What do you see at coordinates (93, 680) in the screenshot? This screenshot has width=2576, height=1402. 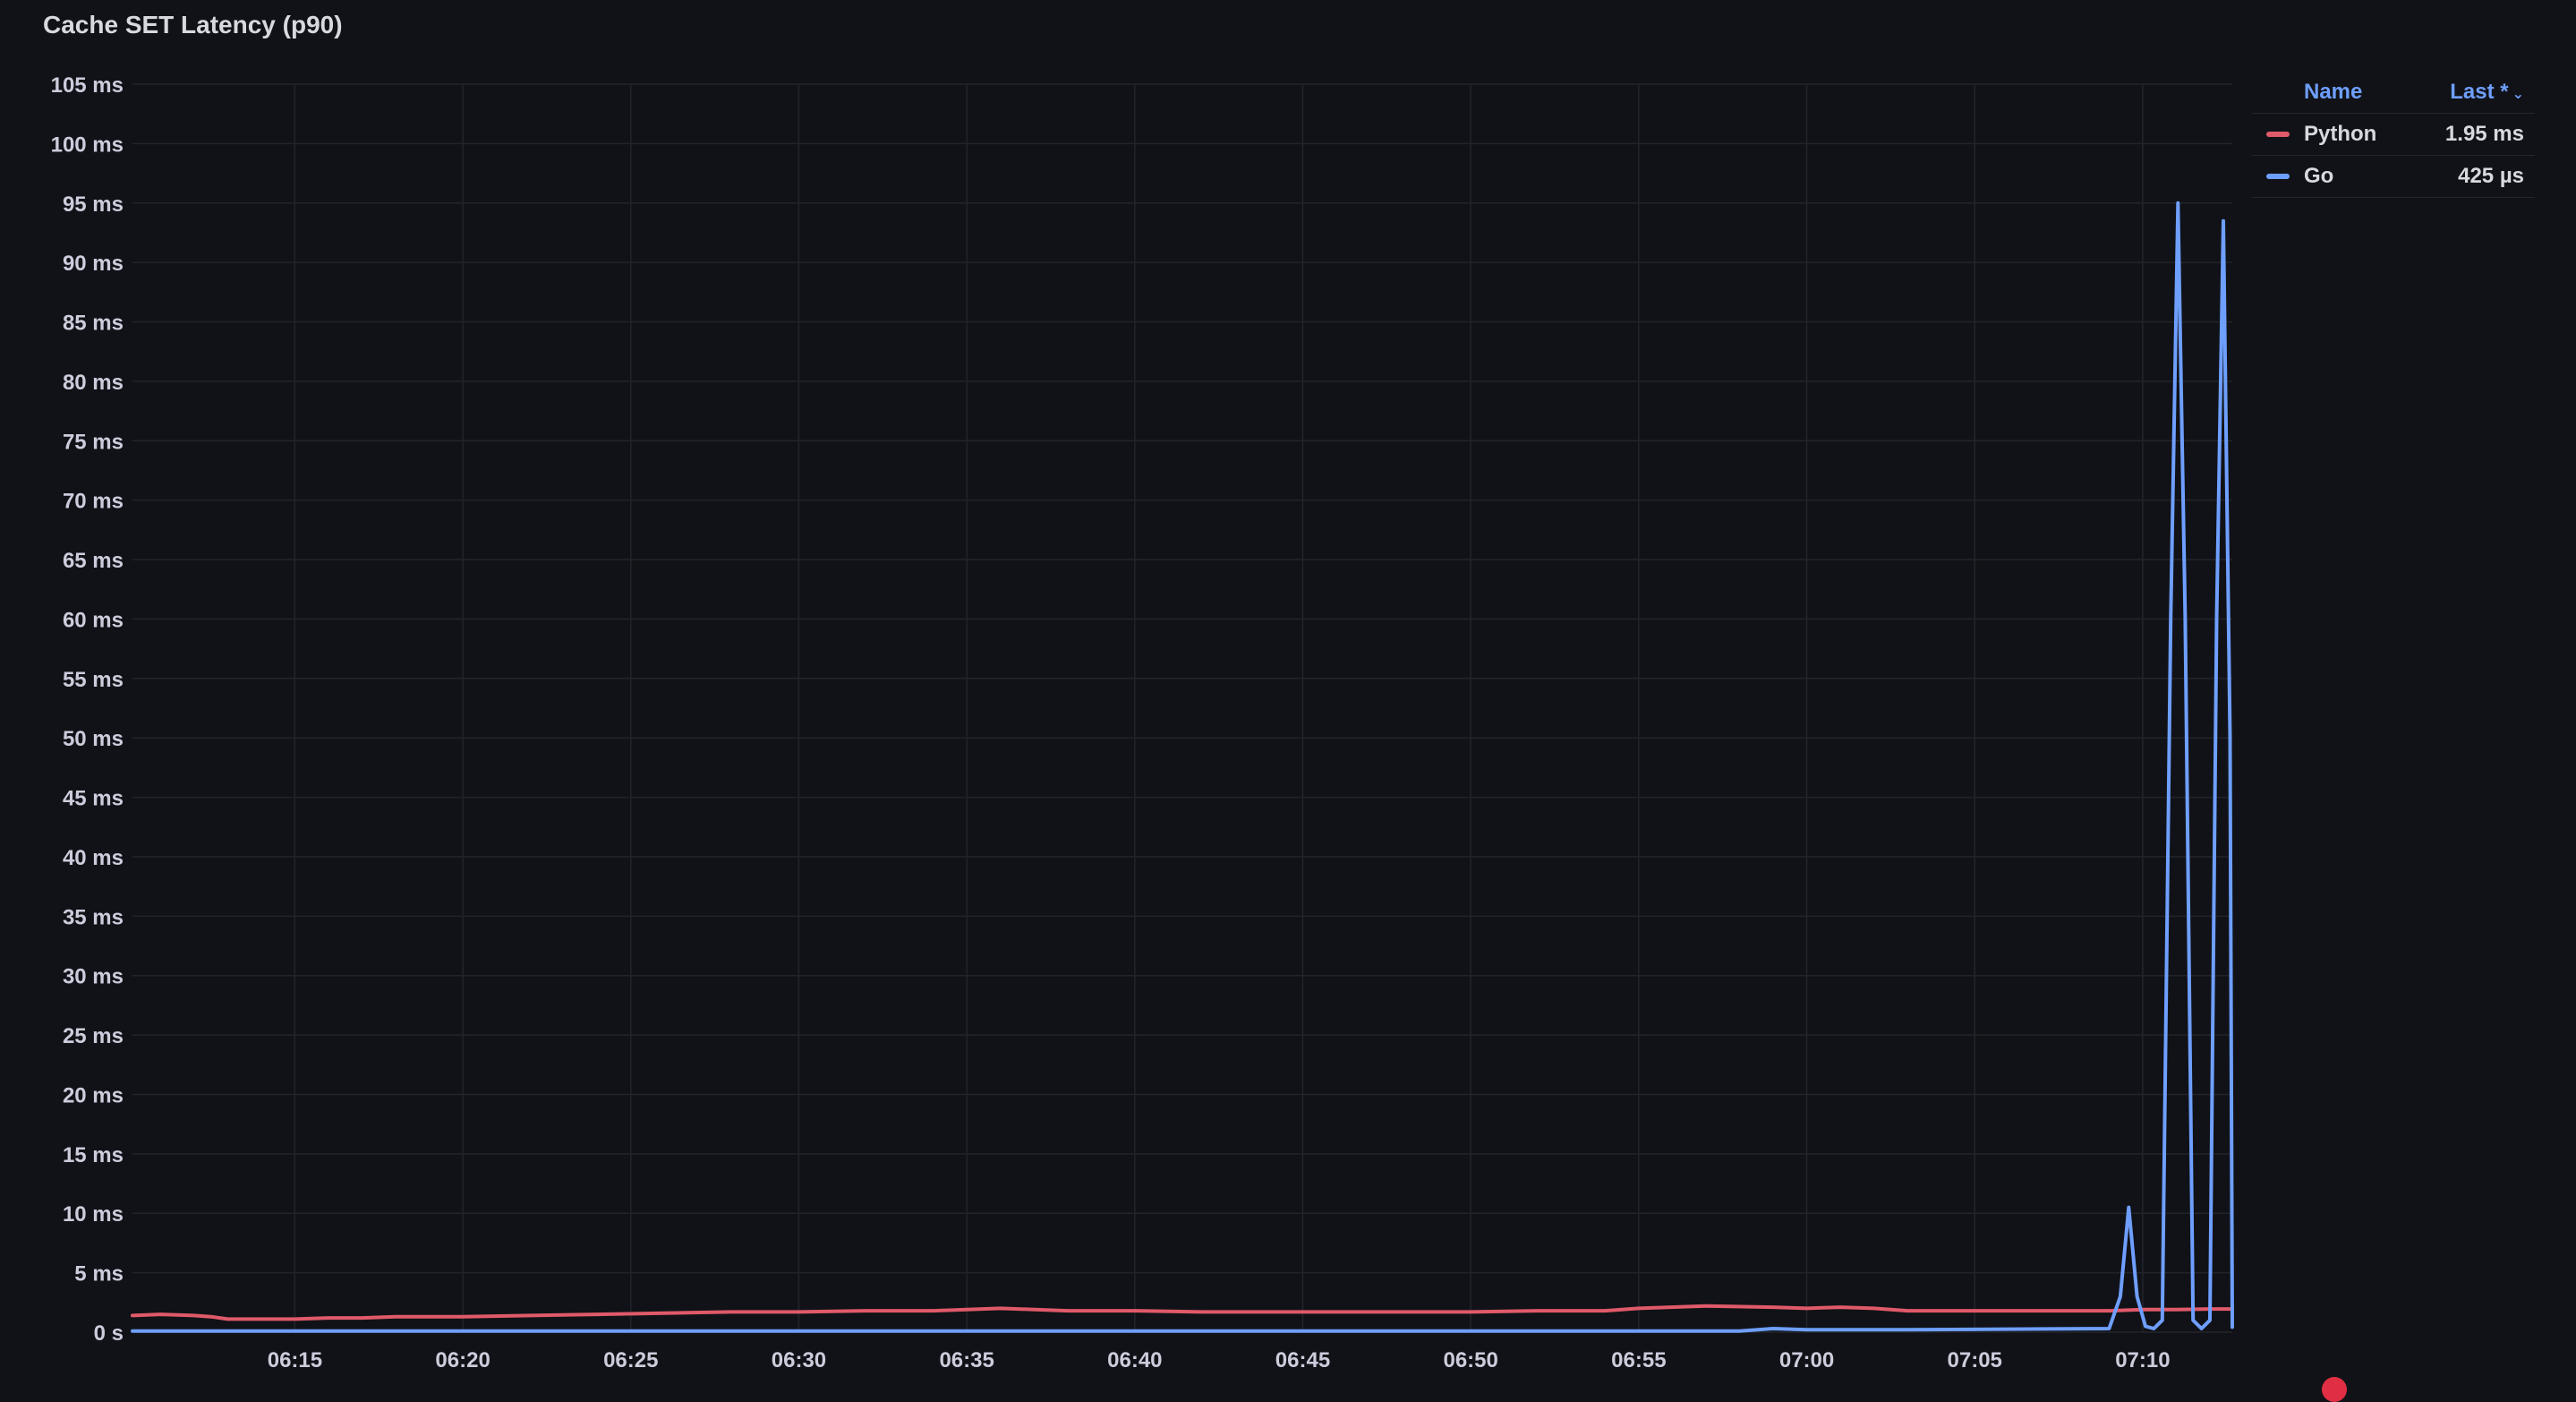 I see `y-tick-label: 55 ms` at bounding box center [93, 680].